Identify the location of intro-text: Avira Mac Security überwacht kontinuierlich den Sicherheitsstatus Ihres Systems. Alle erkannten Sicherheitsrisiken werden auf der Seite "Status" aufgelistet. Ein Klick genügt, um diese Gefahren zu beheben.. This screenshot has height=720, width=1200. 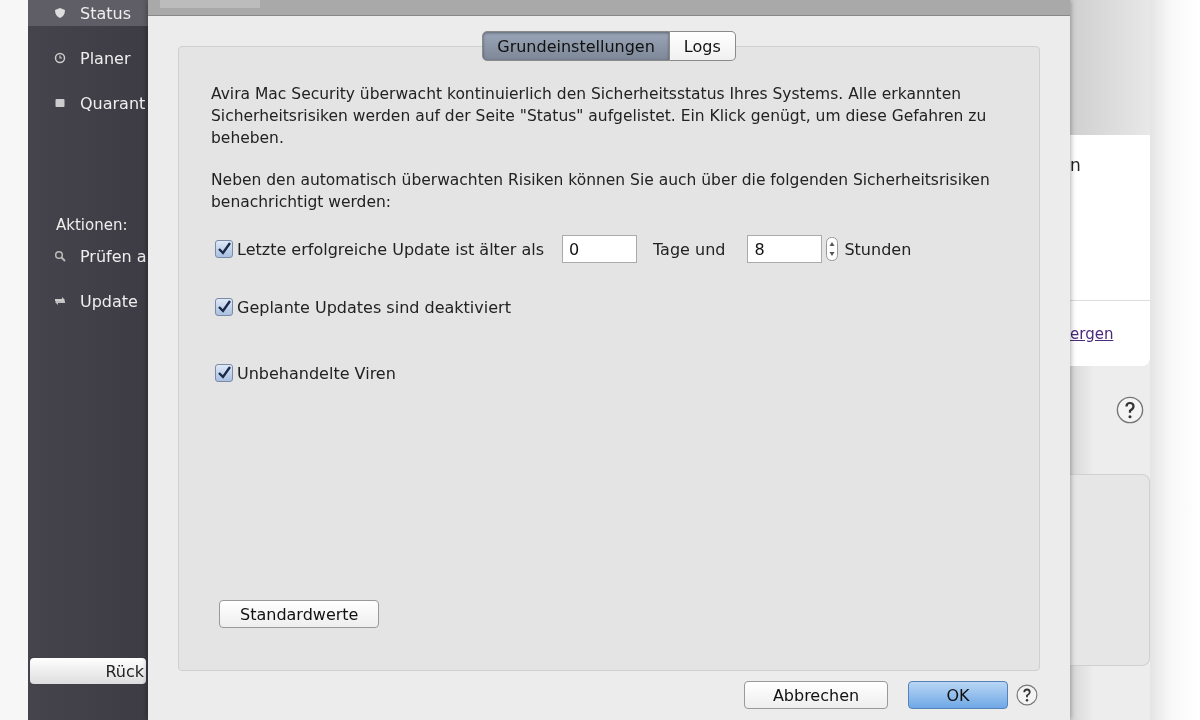
(599, 116).